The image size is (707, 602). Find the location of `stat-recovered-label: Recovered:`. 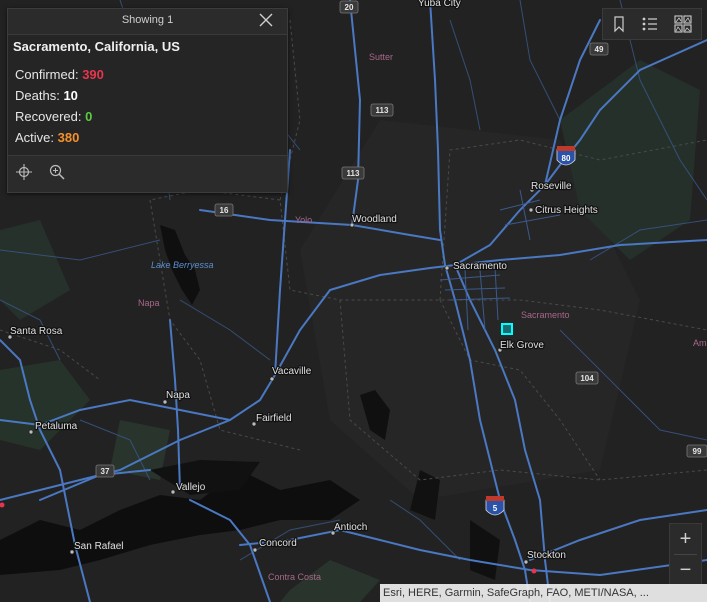

stat-recovered-label: Recovered: is located at coordinates (48, 116).